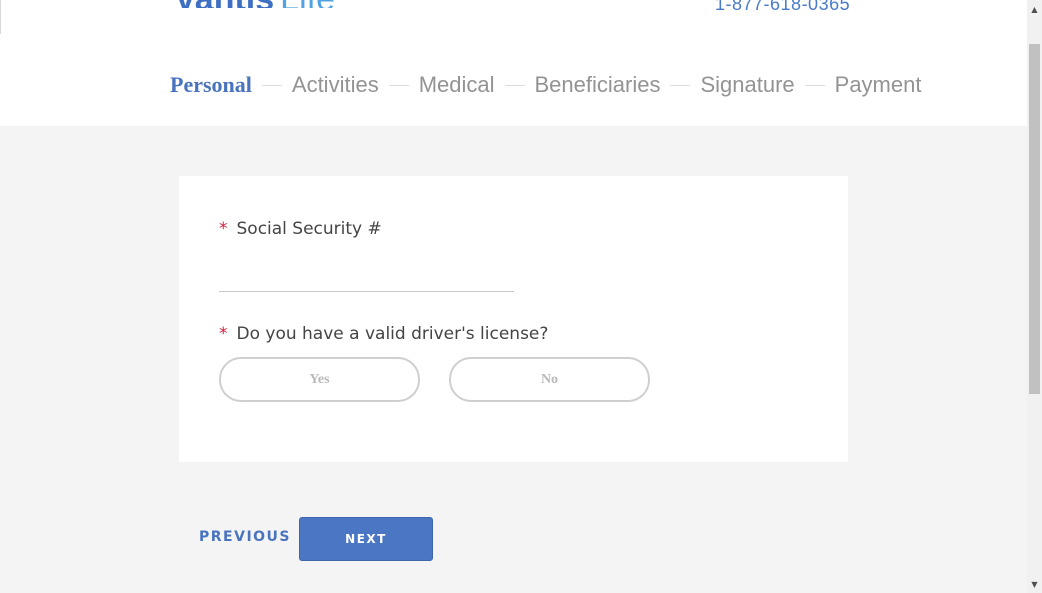 This screenshot has width=1042, height=593. What do you see at coordinates (782, 7) in the screenshot?
I see `phone-number-link: 1-877-618-0365` at bounding box center [782, 7].